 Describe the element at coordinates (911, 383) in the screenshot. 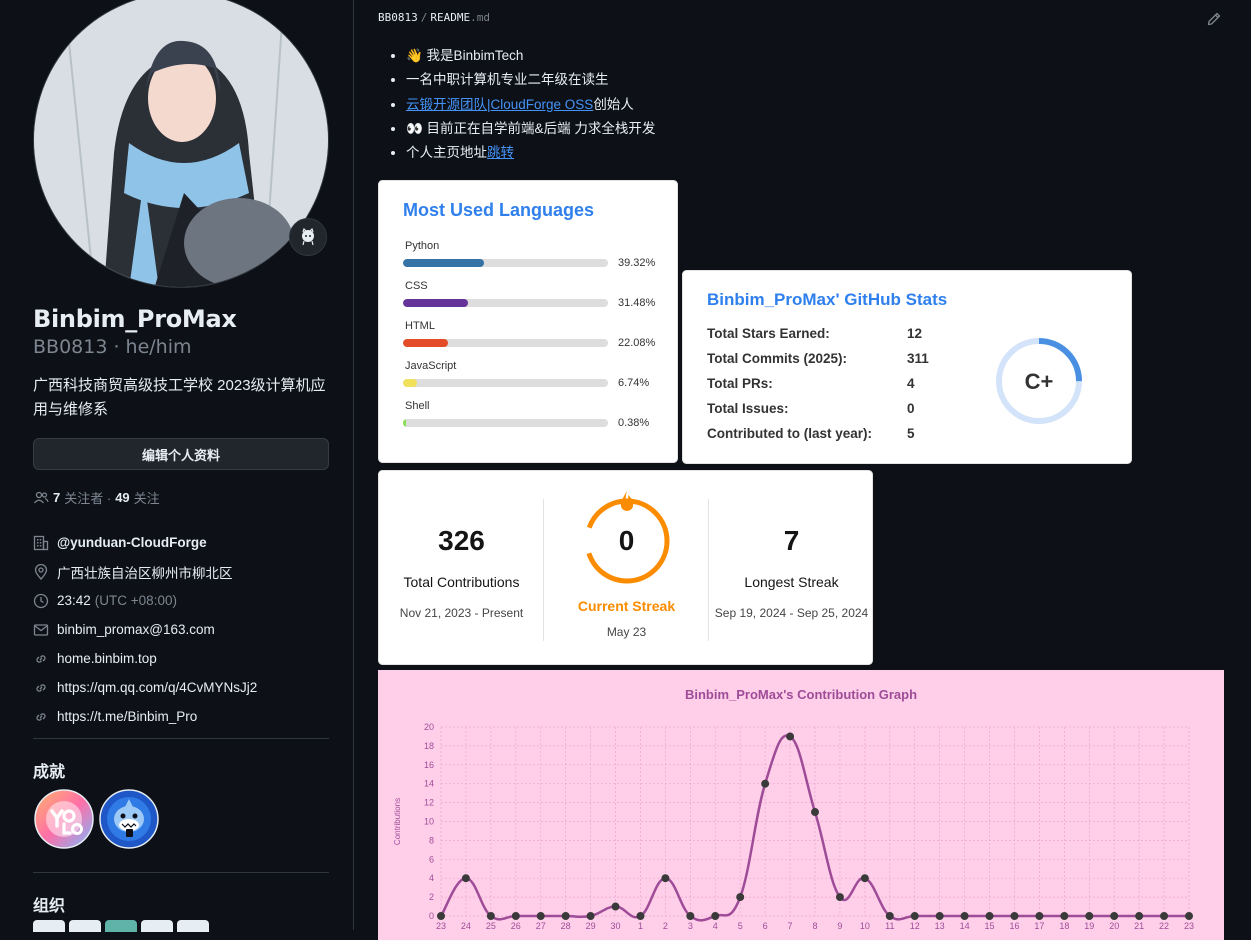

I see `stat-value: 4` at that location.